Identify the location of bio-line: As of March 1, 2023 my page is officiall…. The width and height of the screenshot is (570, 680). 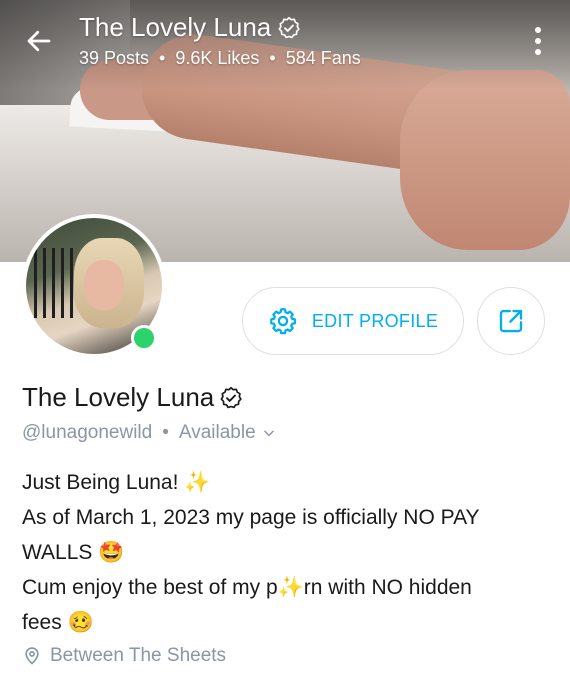
(251, 517).